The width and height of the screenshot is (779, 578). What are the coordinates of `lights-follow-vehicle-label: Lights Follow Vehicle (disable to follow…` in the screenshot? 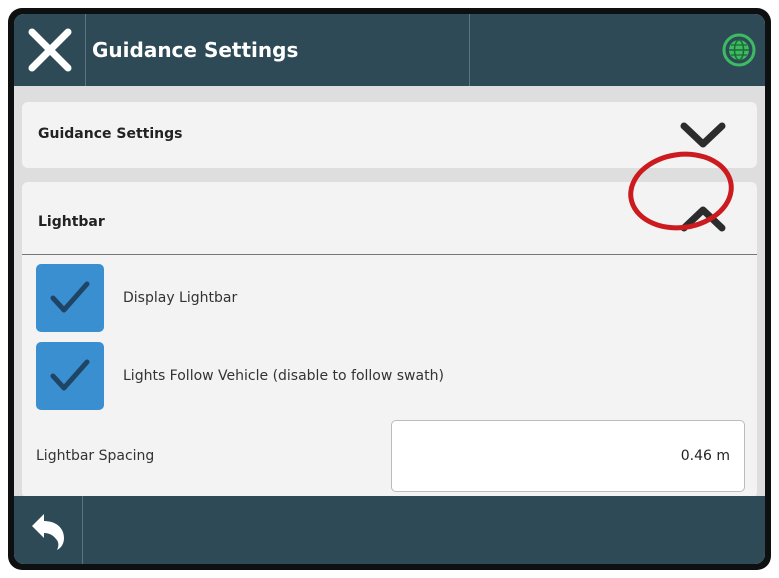 It's located at (283, 376).